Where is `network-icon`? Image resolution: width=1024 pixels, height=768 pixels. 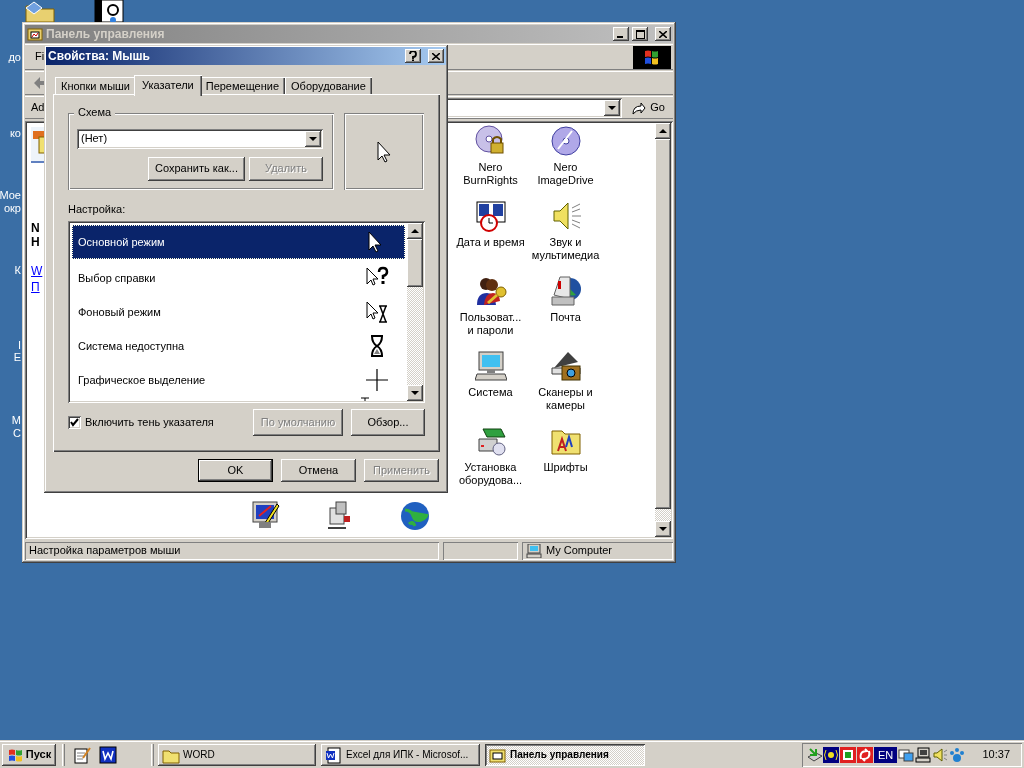
network-icon is located at coordinates (814, 755).